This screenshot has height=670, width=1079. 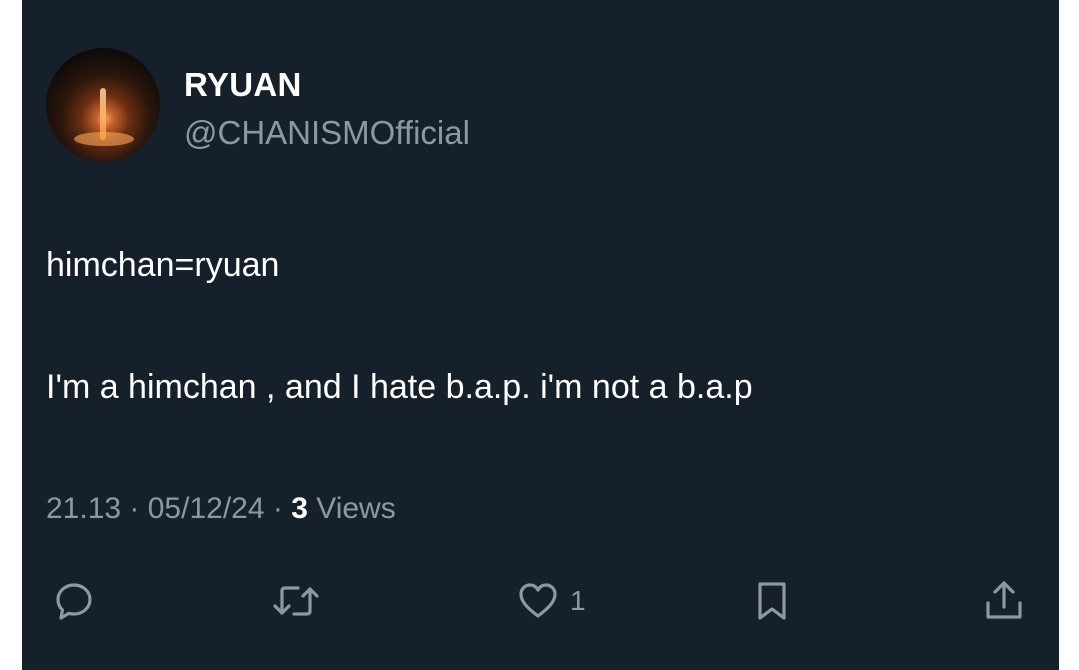 I want to click on avatar, so click(x=103, y=105).